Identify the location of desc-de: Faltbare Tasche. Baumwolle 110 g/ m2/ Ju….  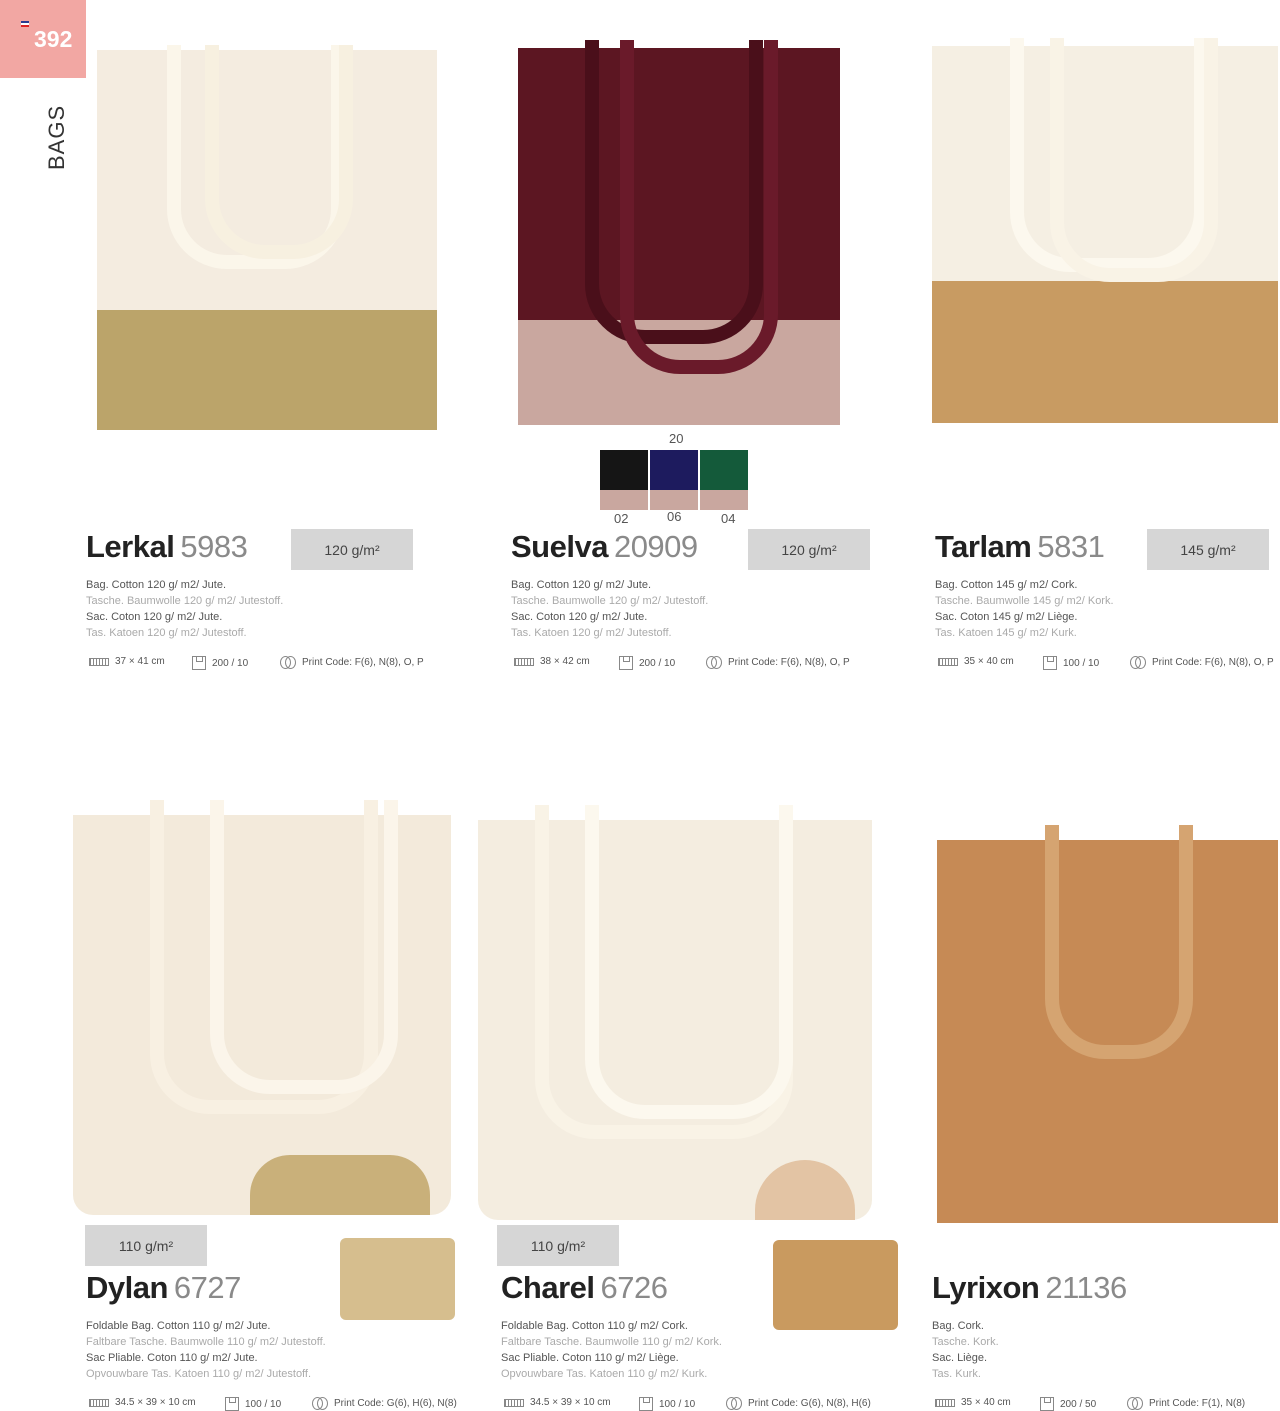
(206, 1342).